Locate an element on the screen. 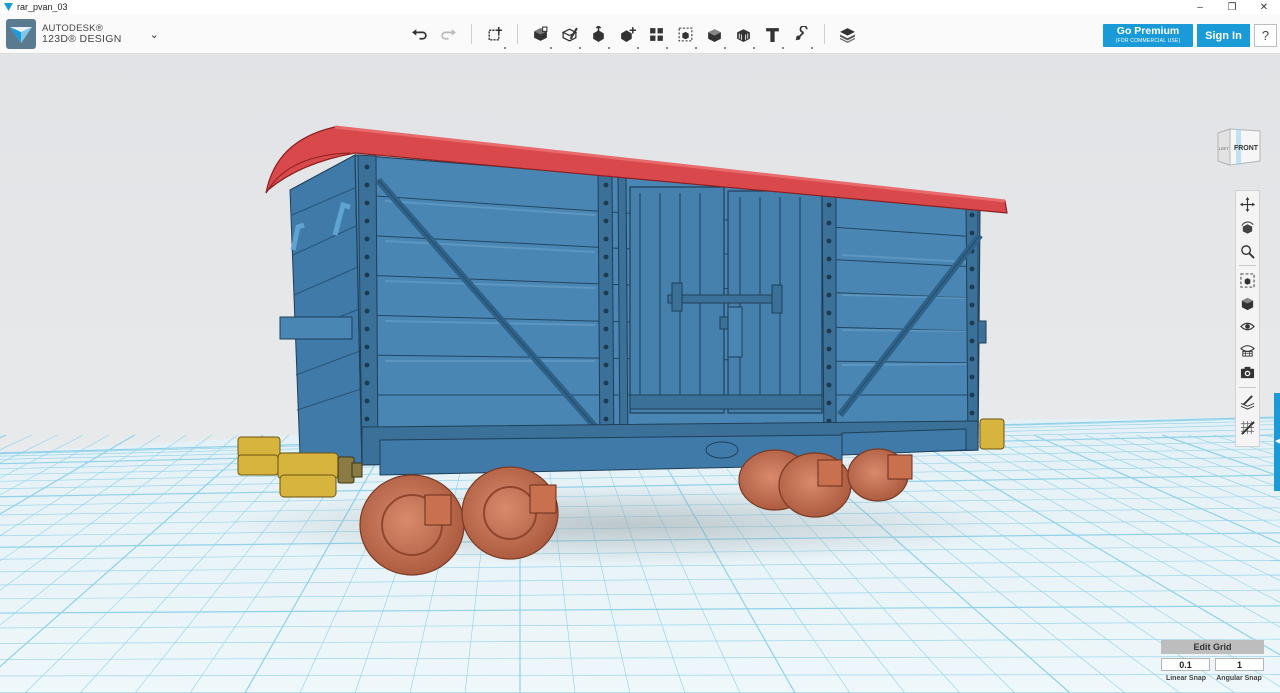  view-cube: FRONT LEFT is located at coordinates (1238, 147).